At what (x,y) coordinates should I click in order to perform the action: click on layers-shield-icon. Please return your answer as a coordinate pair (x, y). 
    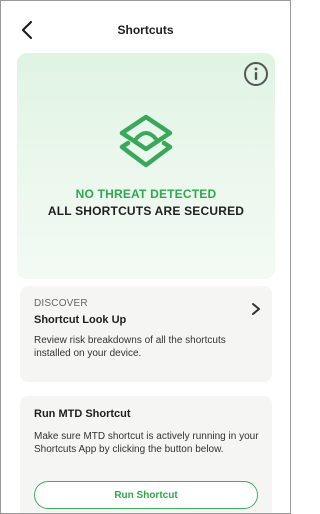
    Looking at the image, I should click on (146, 141).